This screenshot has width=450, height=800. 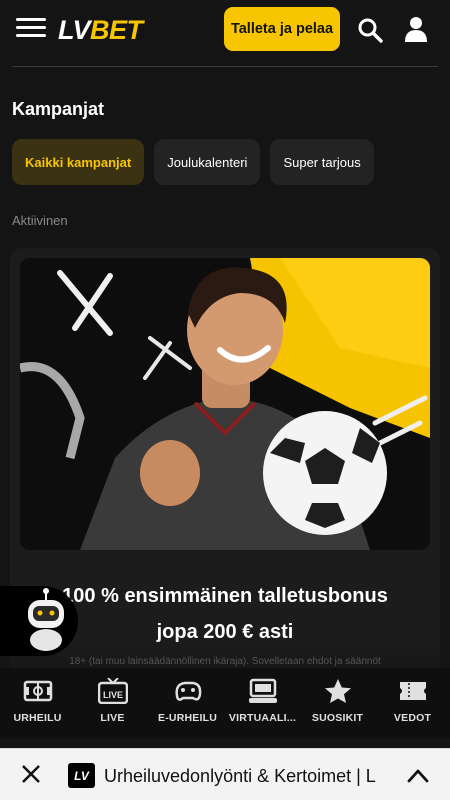 What do you see at coordinates (207, 162) in the screenshot?
I see `filter-christmas-calendar: Joulukalenteri` at bounding box center [207, 162].